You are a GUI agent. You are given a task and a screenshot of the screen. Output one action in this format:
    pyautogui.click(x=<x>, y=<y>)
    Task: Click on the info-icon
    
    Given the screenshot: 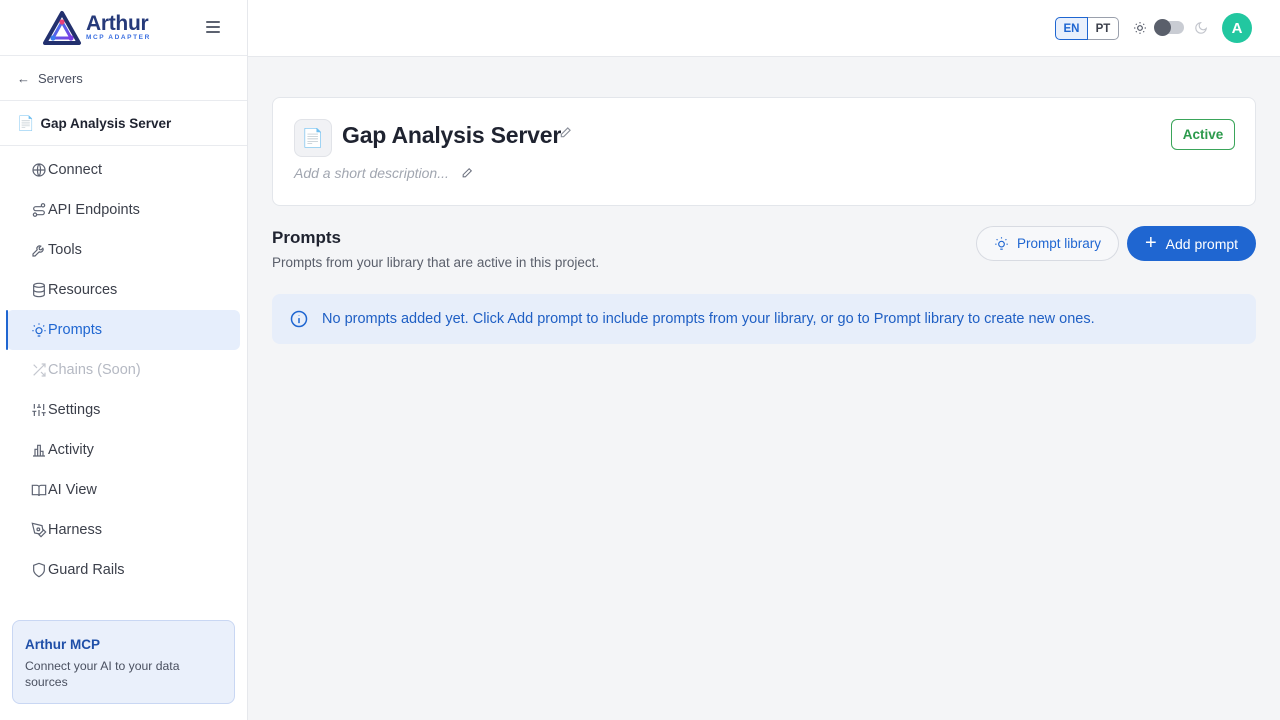 What is the action you would take?
    pyautogui.click(x=299, y=319)
    